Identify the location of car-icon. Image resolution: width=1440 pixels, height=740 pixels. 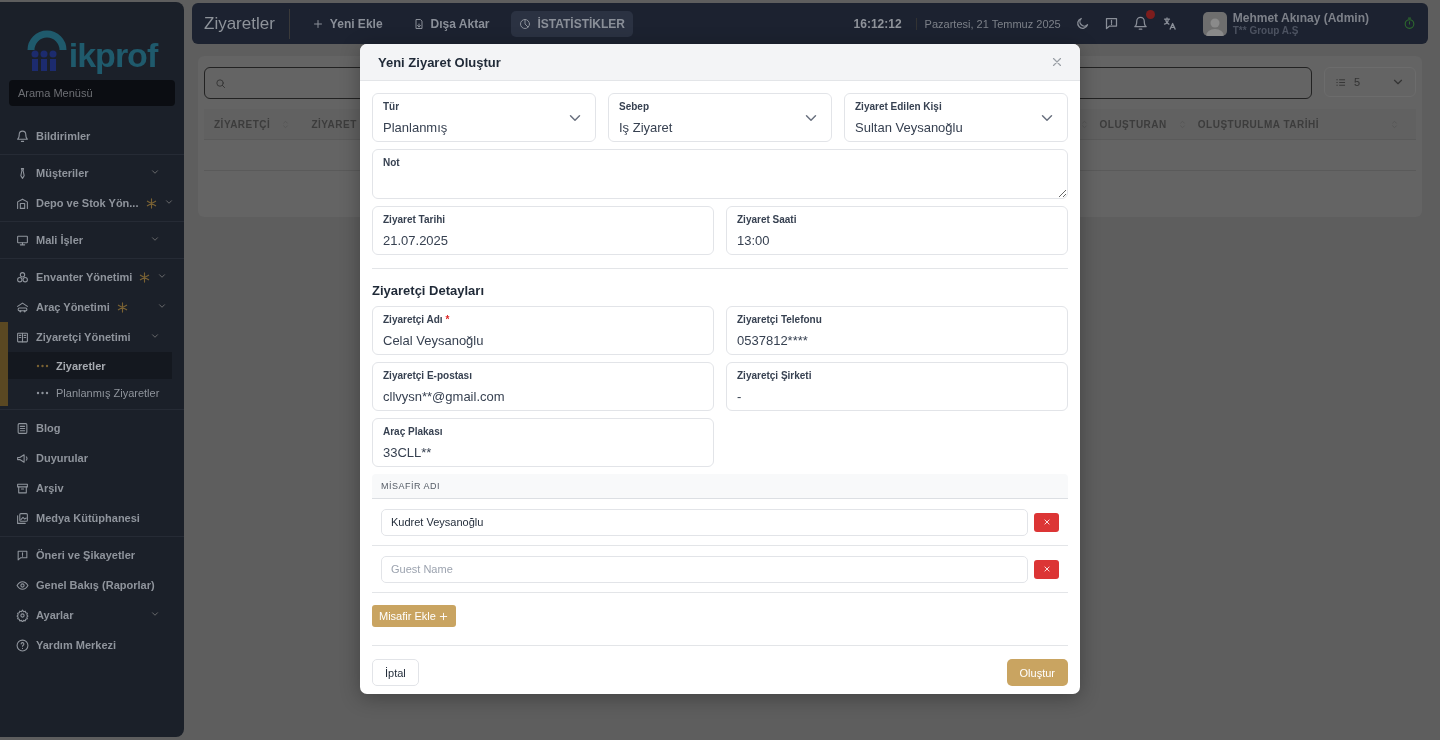
(22, 307).